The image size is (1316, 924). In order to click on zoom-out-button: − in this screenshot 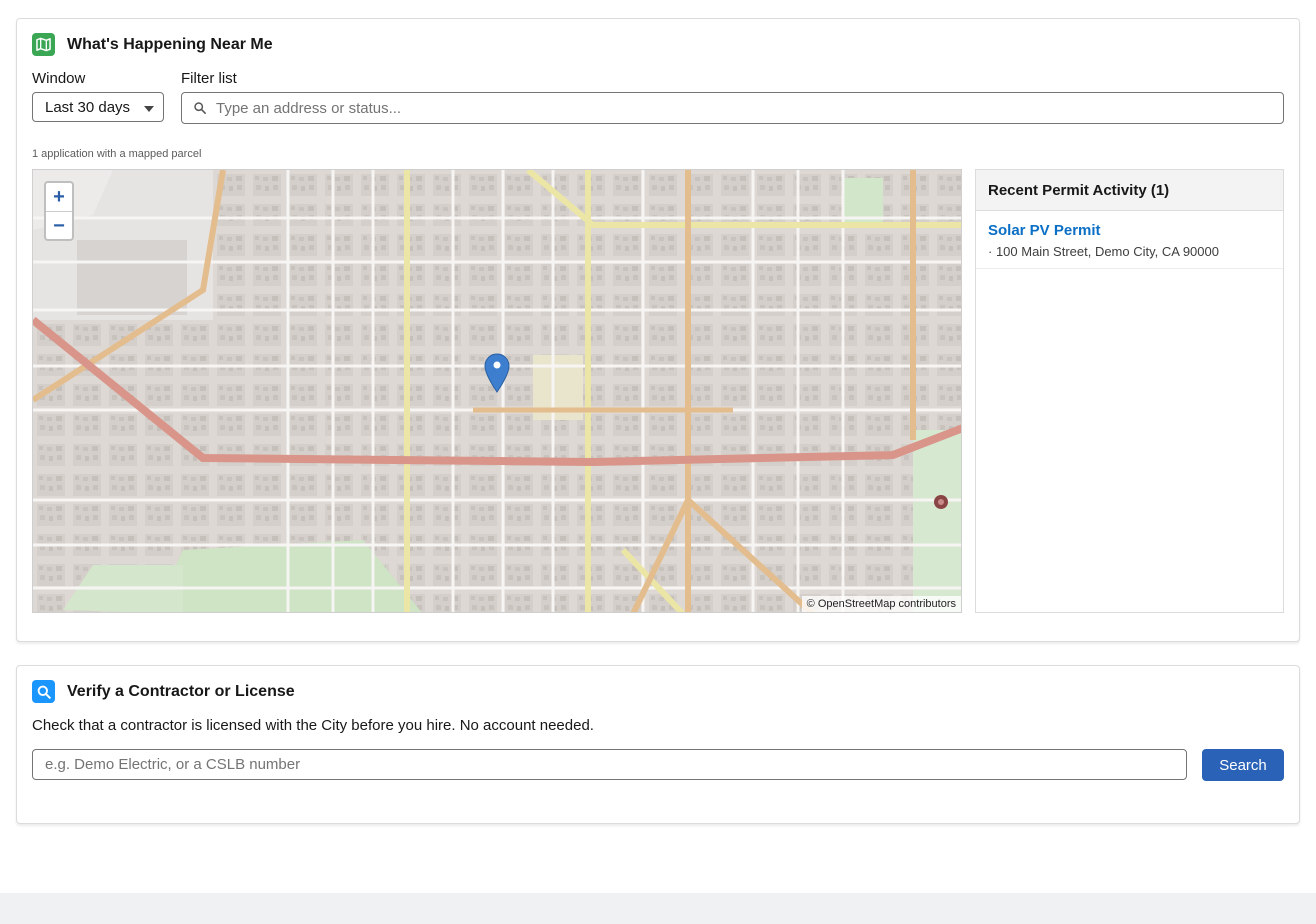, I will do `click(59, 225)`.